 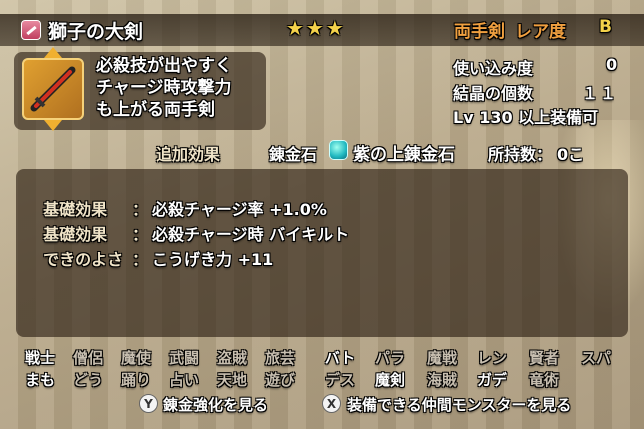 I want to click on job-label: 踊り, so click(x=135, y=380).